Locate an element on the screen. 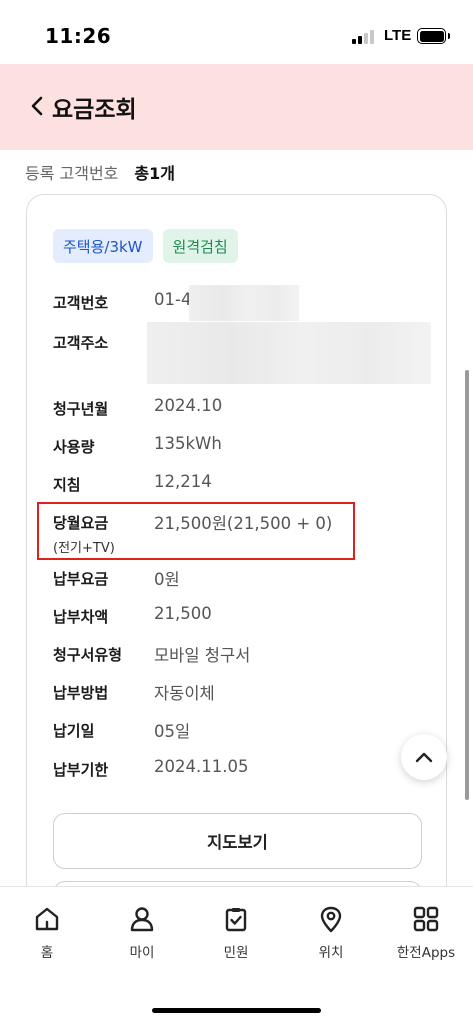  count-value: 총1개 is located at coordinates (154, 173).